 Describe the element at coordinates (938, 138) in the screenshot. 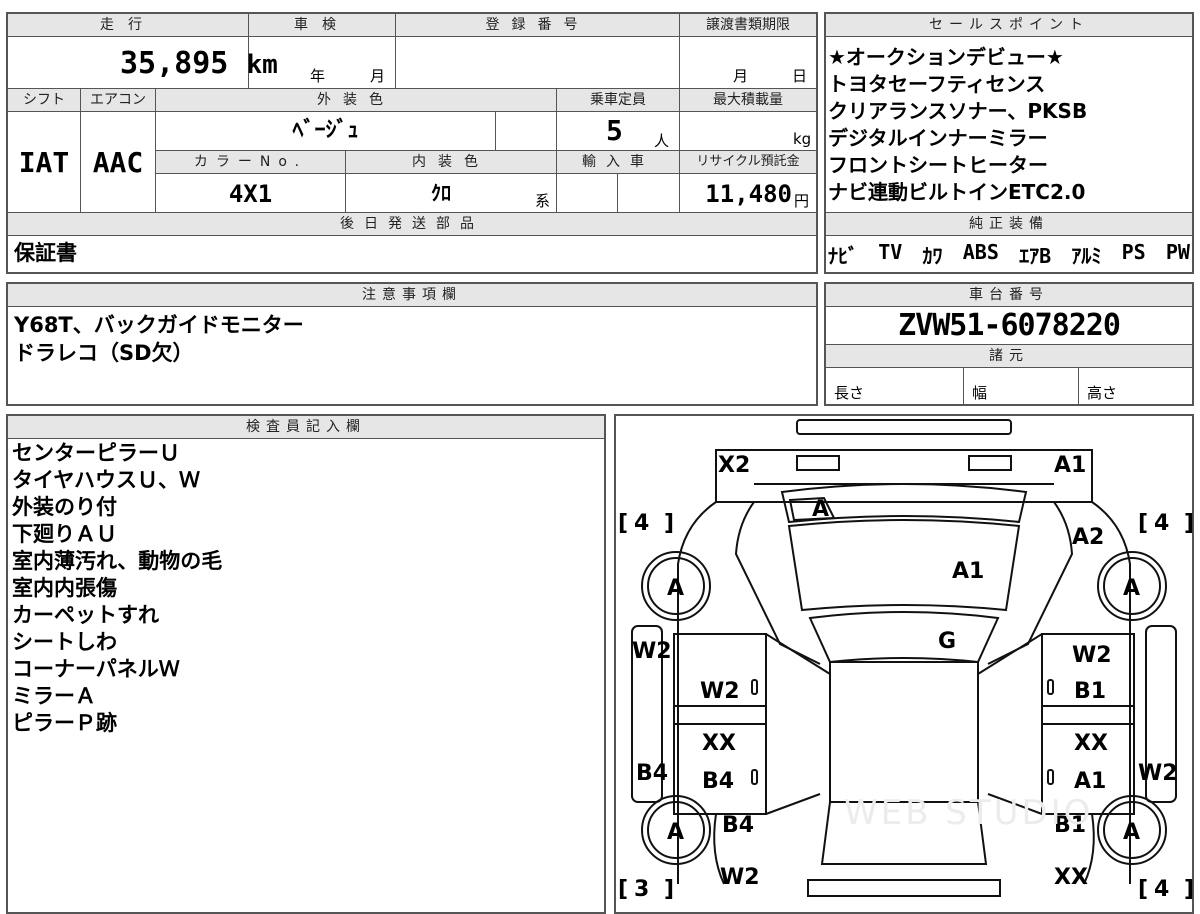

I see `sales-point-item: デジタルインナーミラー` at that location.